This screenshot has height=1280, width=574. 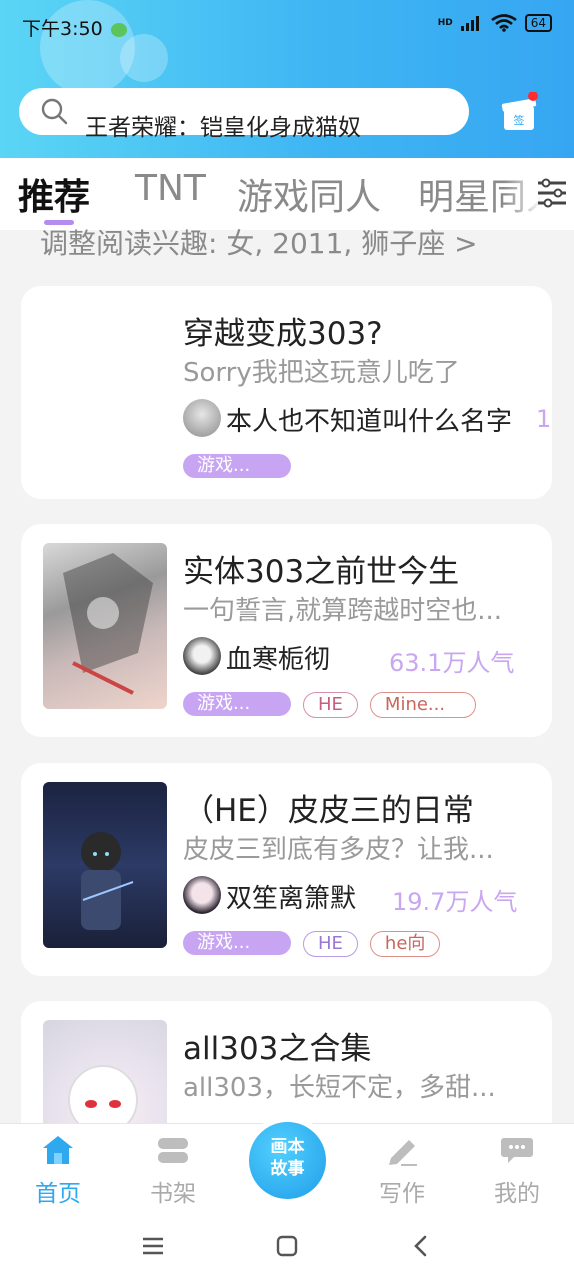 I want to click on tag-row: 游戏... HE he向, so click(x=312, y=944).